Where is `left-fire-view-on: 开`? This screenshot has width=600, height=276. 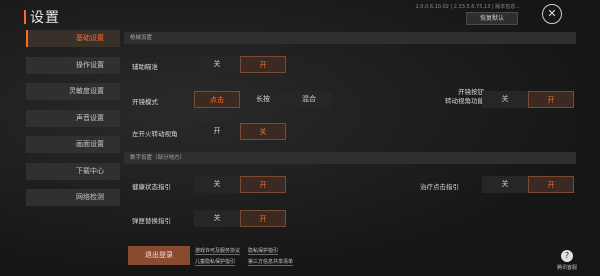
left-fire-view-on: 开 is located at coordinates (217, 131).